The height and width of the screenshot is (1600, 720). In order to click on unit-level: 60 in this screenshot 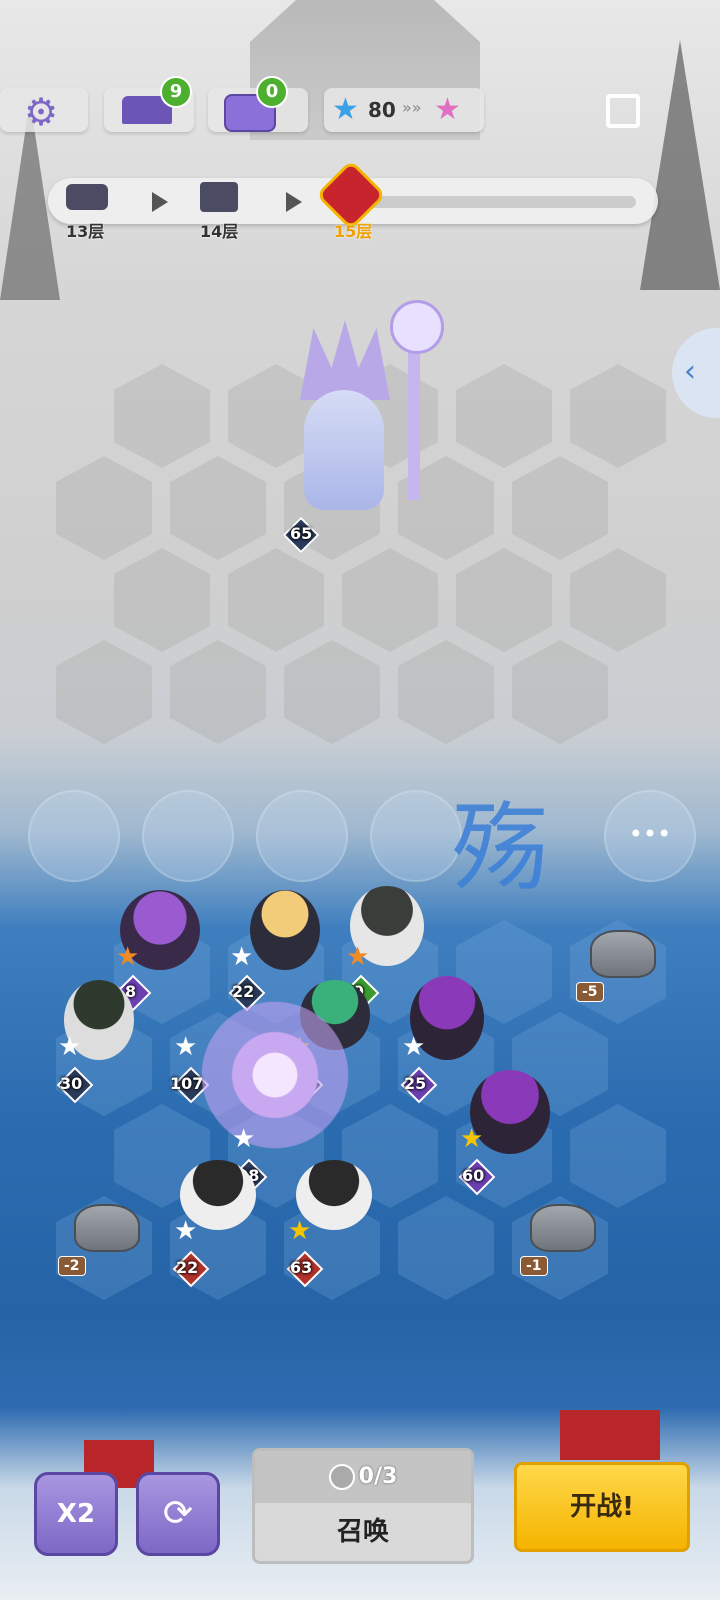, I will do `click(473, 1175)`.